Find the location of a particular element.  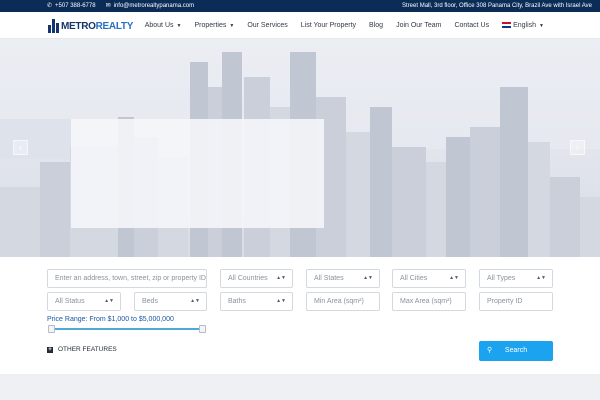

price-range-label: Price Range: From $1,000 to $5,000,000 is located at coordinates (110, 319).